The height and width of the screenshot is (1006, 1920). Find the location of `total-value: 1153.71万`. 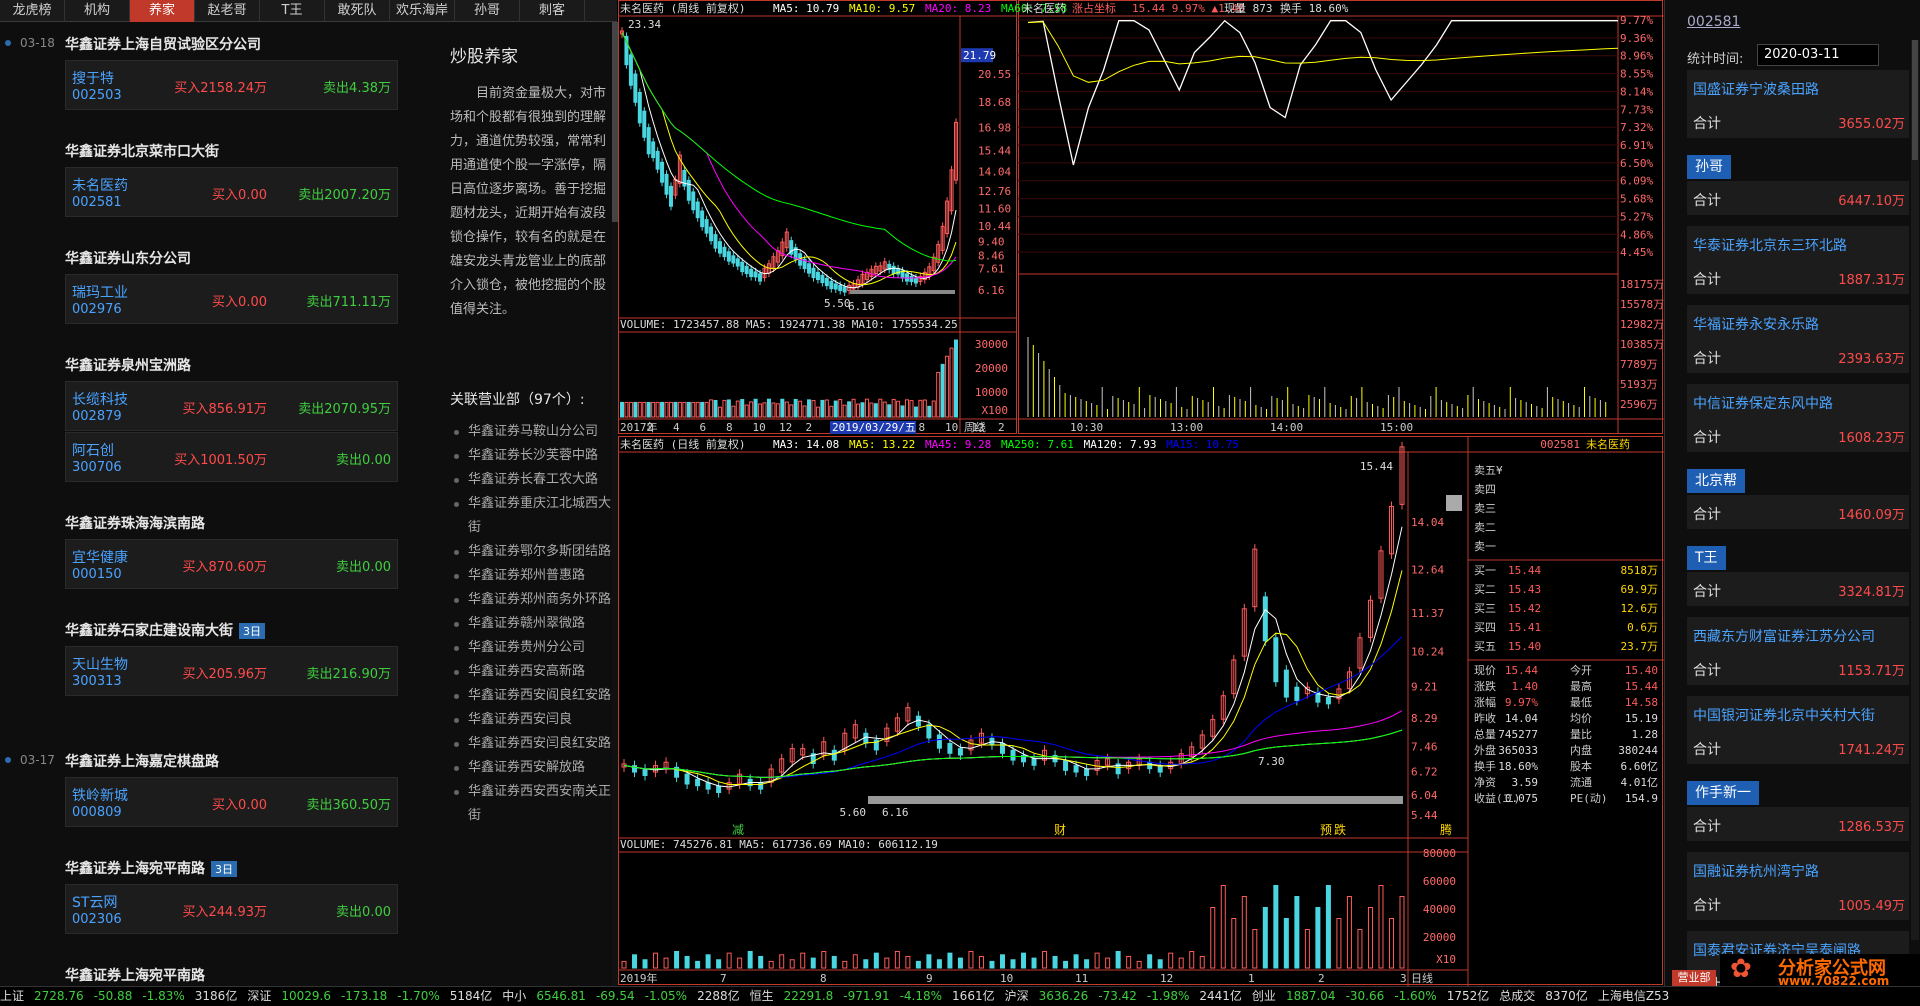

total-value: 1153.71万 is located at coordinates (1871, 671).